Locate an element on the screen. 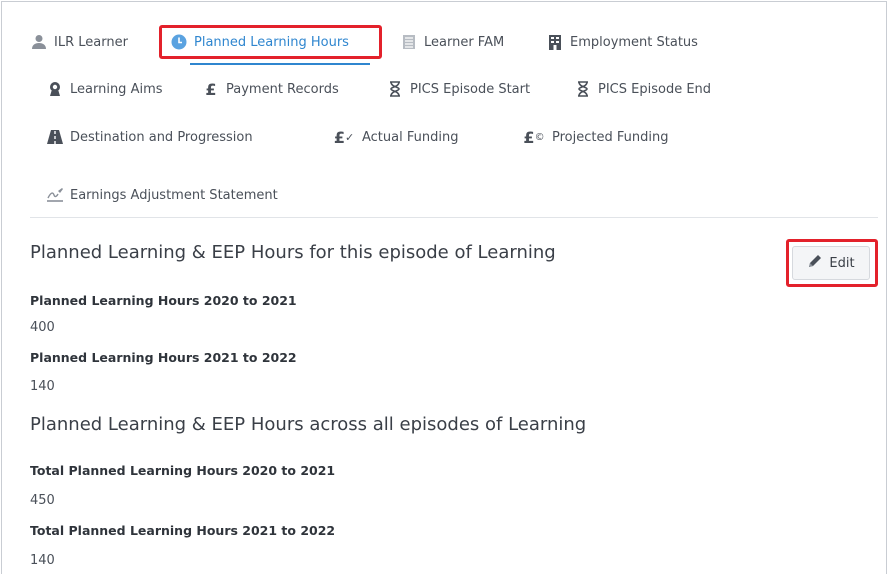 The height and width of the screenshot is (576, 890). pound-copyright-icon: £ © is located at coordinates (534, 137).